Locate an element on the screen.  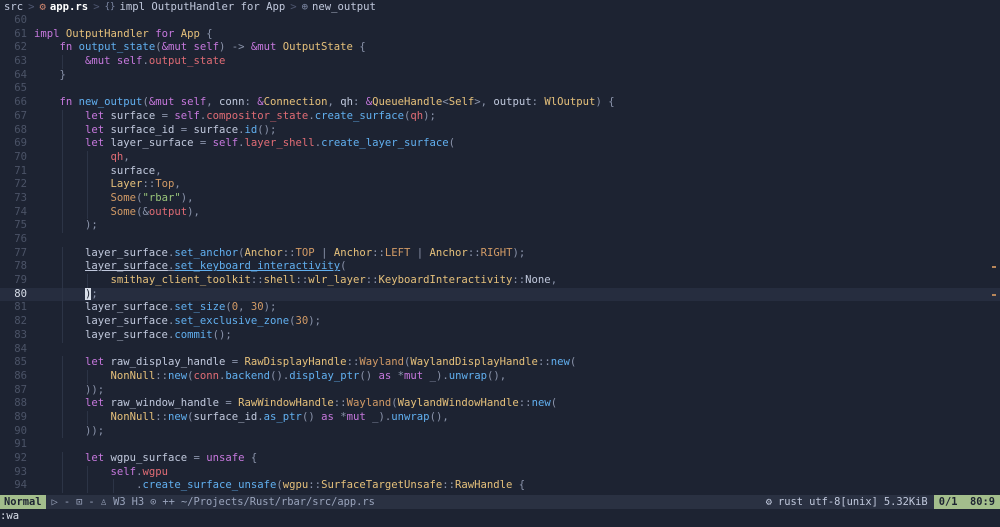
code-line: 73 Some("rbar"), is located at coordinates (500, 198).